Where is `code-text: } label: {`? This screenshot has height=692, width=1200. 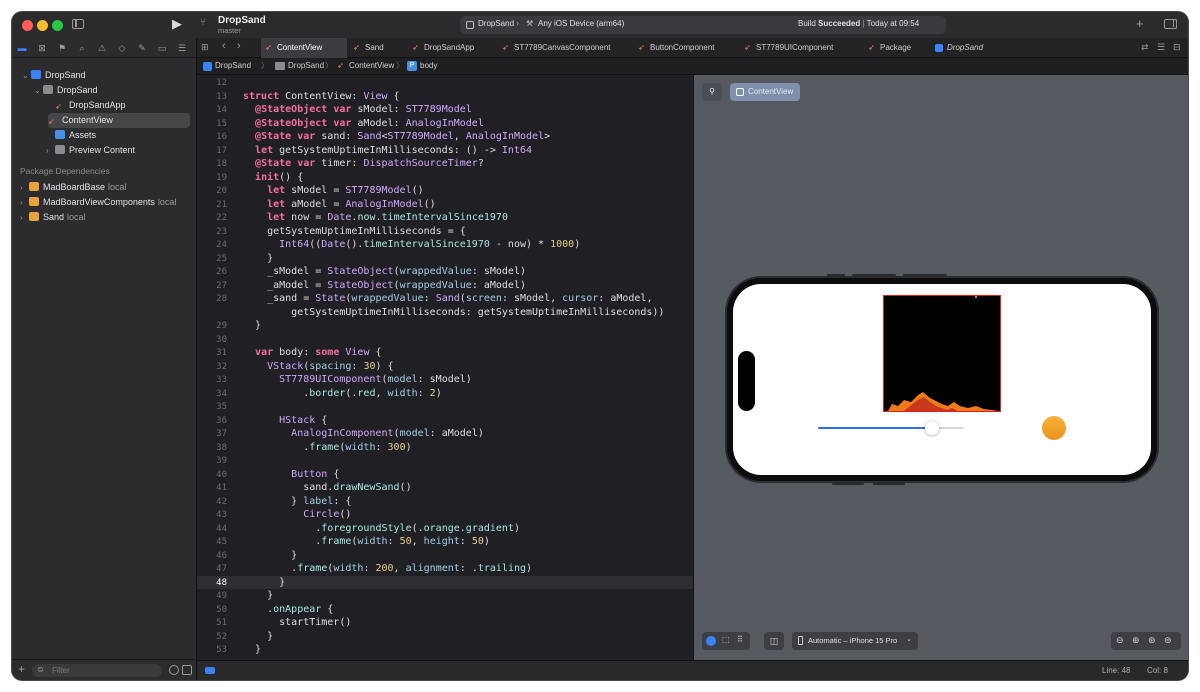 code-text: } label: { is located at coordinates (297, 501).